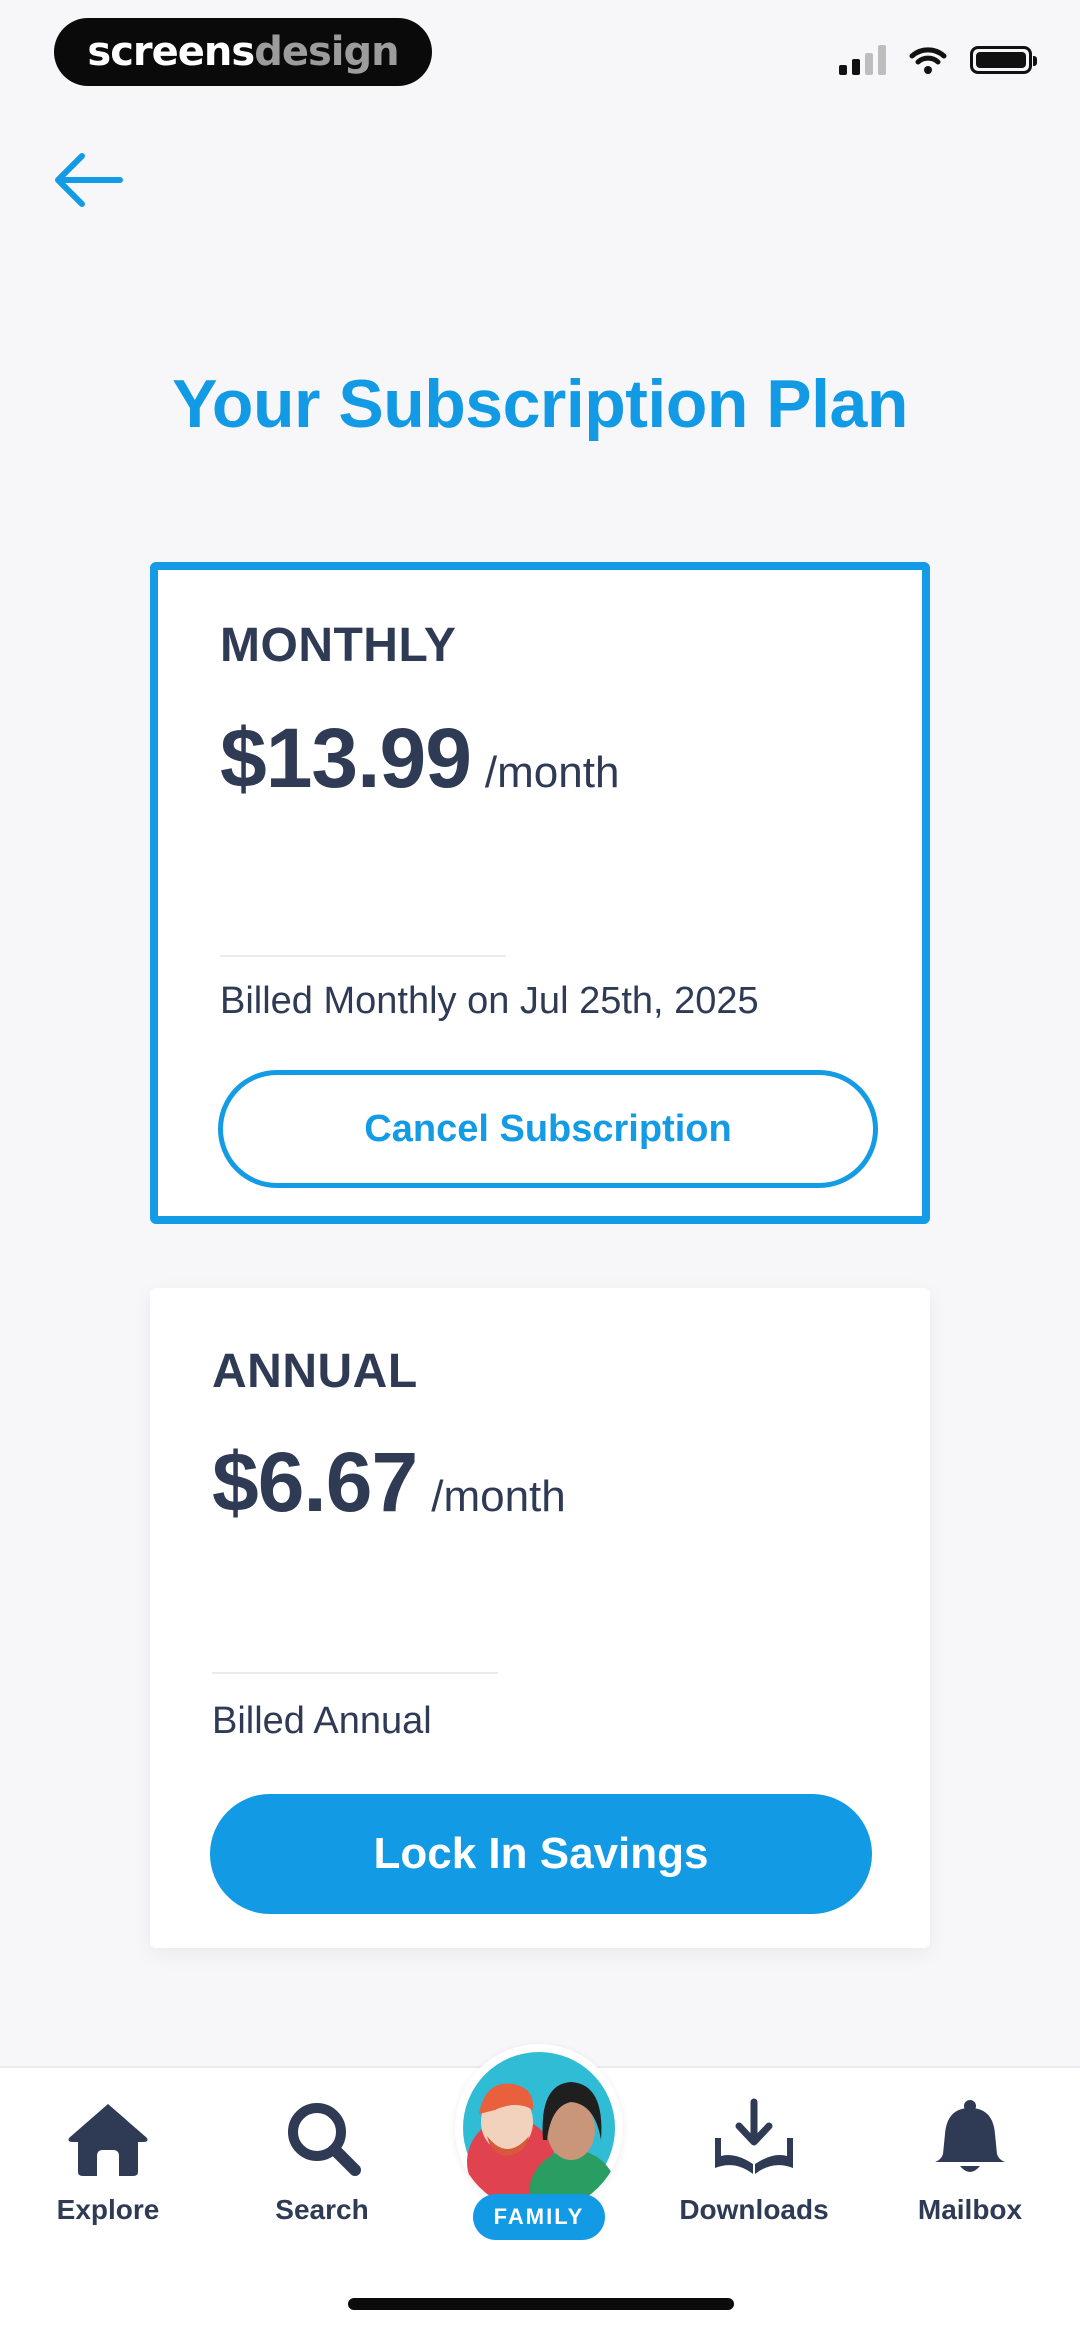 This screenshot has width=1080, height=2337. Describe the element at coordinates (322, 2209) in the screenshot. I see `nav-label: Search` at that location.